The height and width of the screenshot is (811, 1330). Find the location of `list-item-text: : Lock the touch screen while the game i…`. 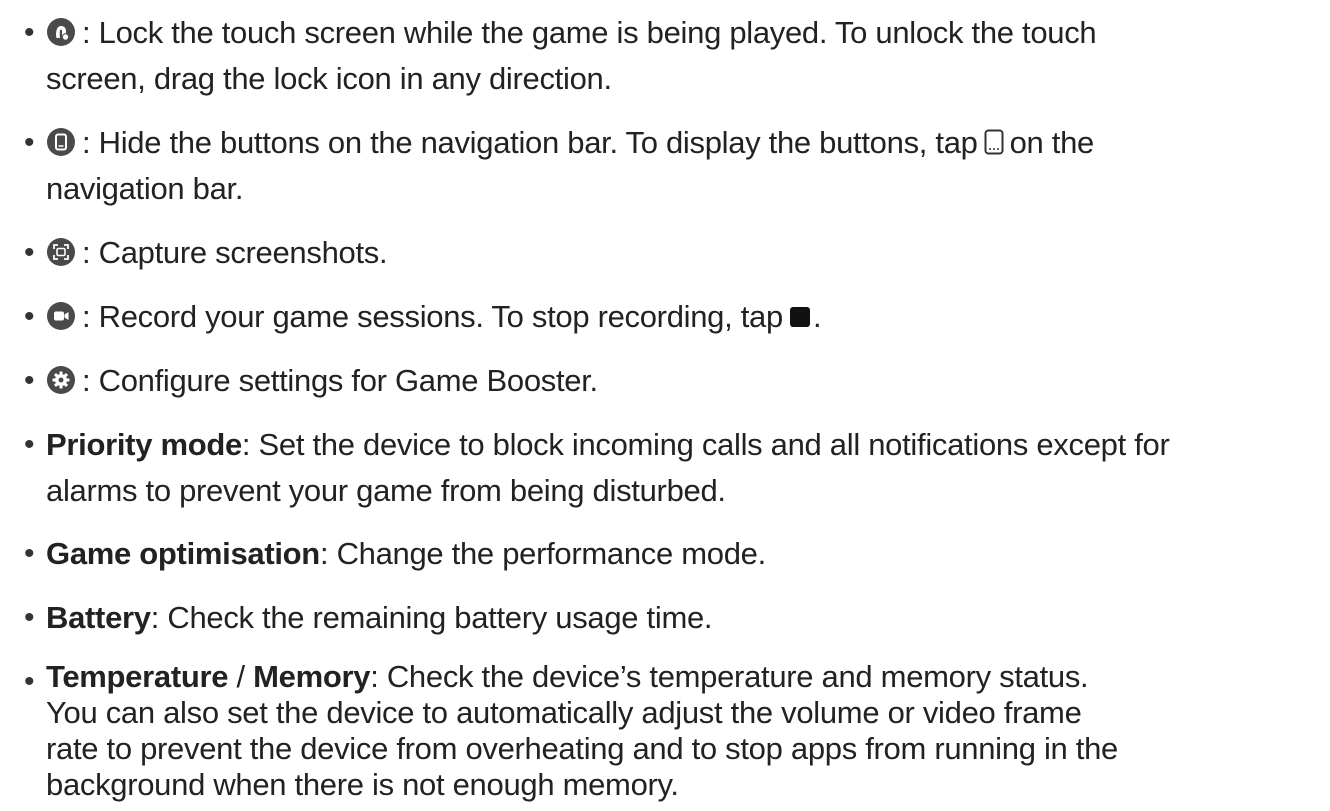

list-item-text: : Lock the touch screen while the game i… is located at coordinates (681, 56).